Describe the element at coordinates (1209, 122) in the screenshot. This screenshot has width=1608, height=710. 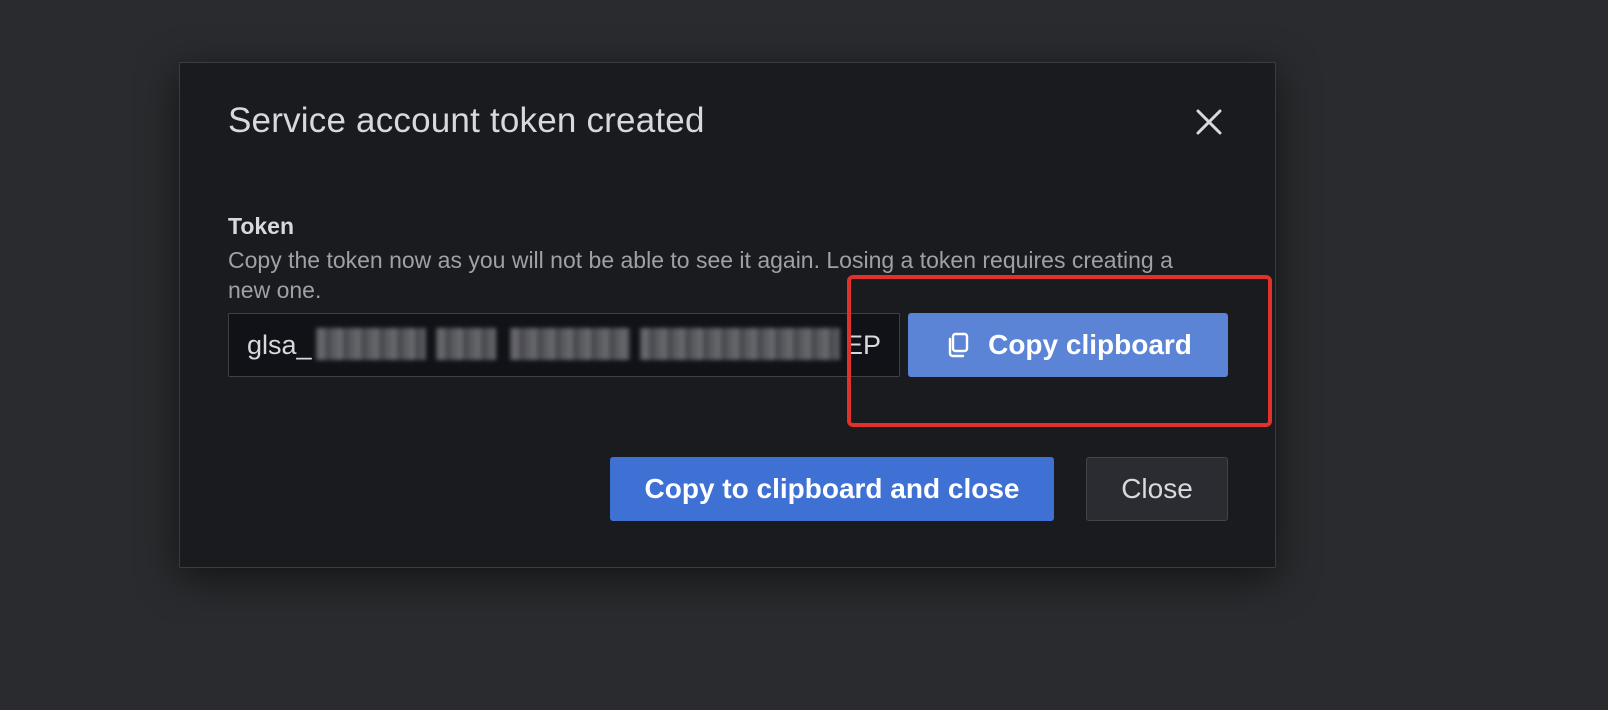
I see `close-icon` at that location.